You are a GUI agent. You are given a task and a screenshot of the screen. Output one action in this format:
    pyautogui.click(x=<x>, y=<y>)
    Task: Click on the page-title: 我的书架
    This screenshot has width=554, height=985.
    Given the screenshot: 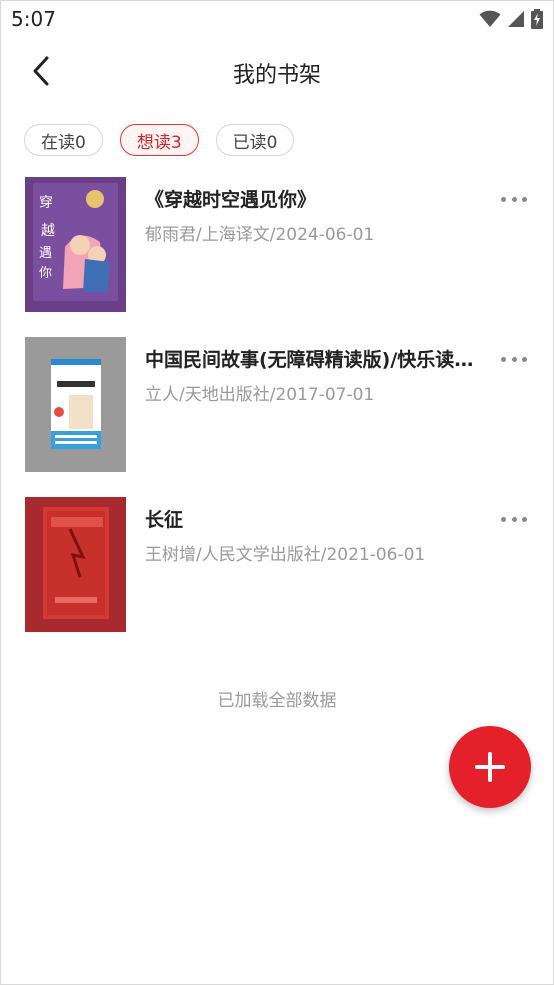 What is the action you would take?
    pyautogui.click(x=276, y=75)
    